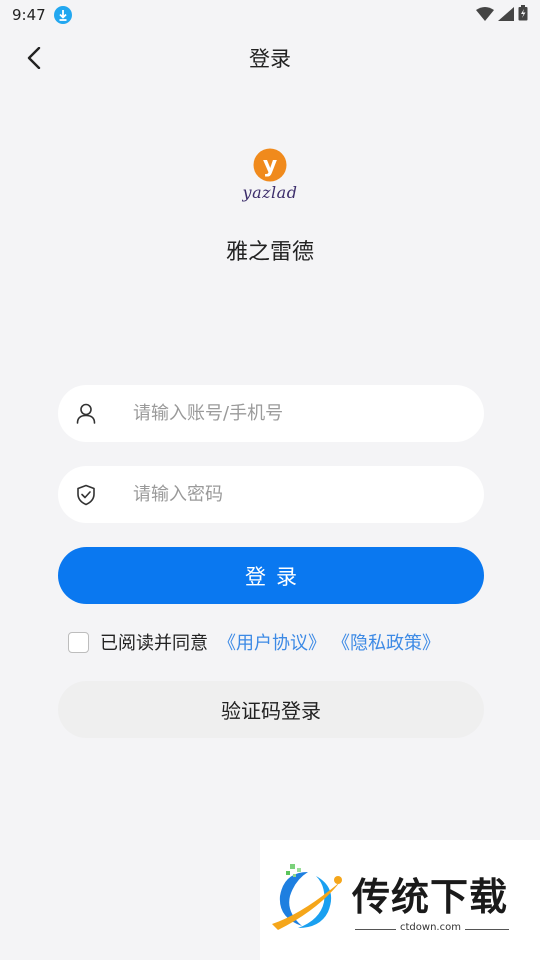 The image size is (540, 960). I want to click on watermark-logo-icon, so click(307, 897).